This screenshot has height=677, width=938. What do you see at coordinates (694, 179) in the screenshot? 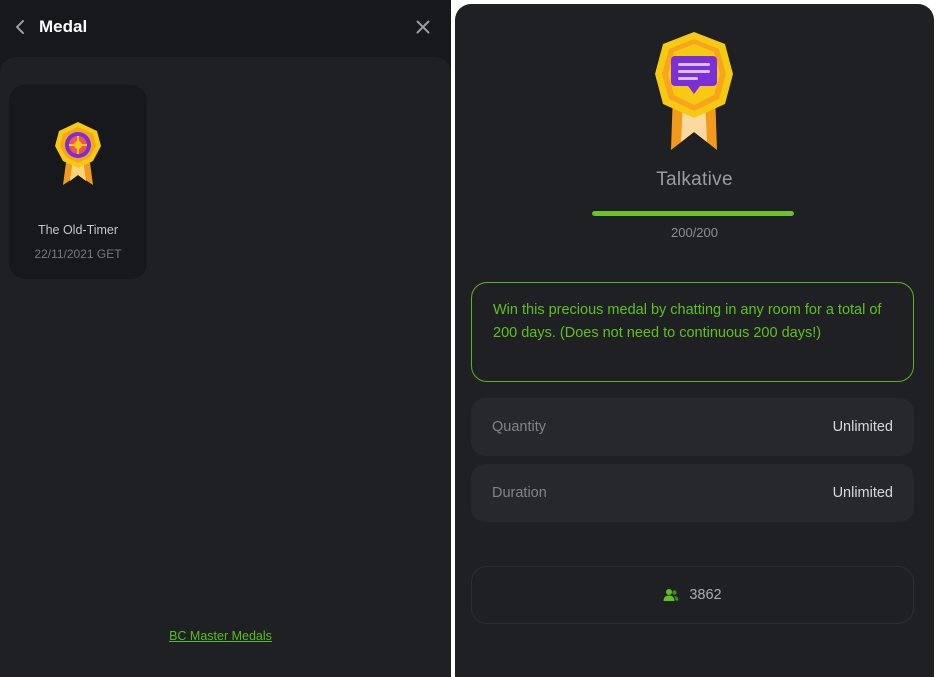
I see `medal-title: Talkative` at bounding box center [694, 179].